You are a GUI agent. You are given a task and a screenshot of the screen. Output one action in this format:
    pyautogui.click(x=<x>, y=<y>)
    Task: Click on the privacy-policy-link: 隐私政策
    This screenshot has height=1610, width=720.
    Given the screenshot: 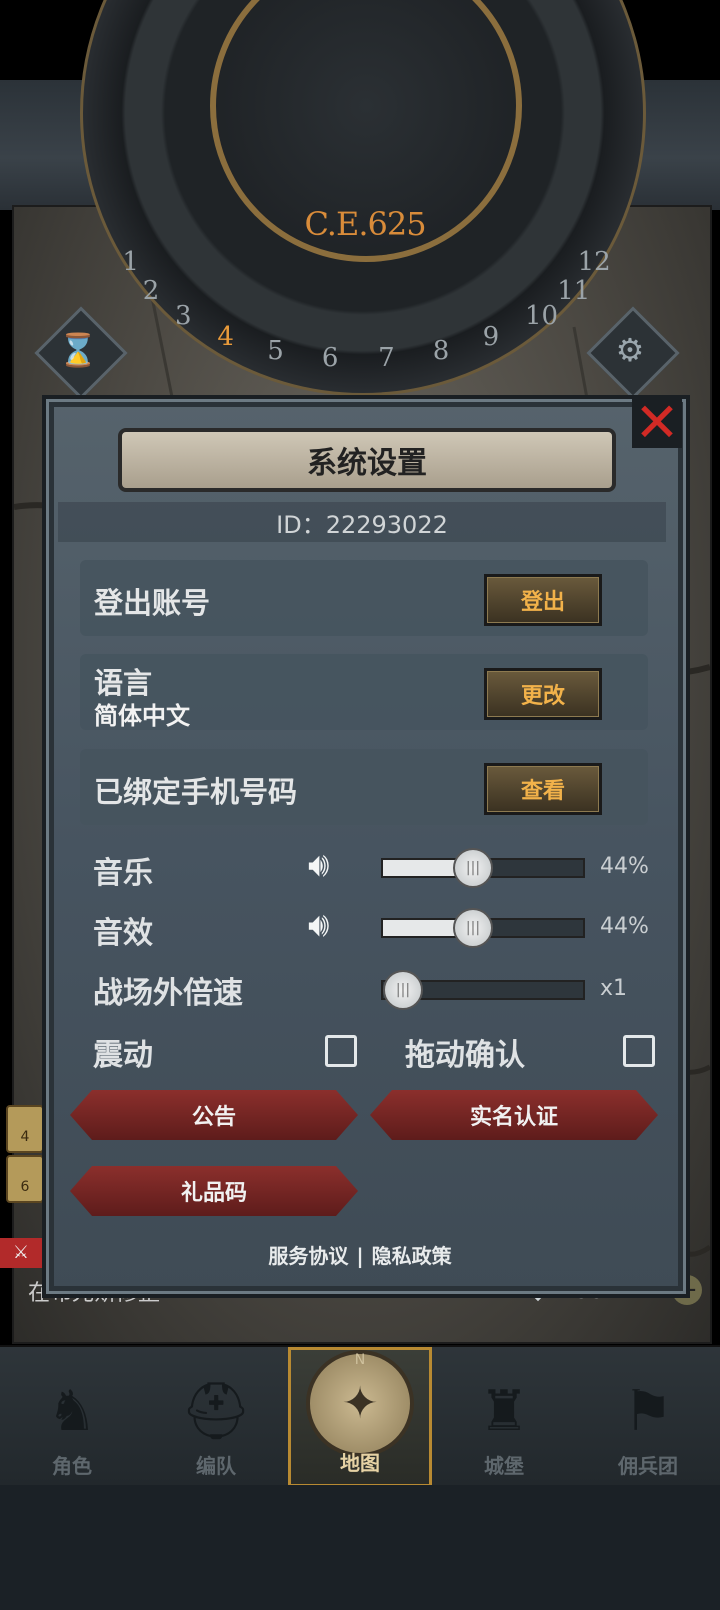 What is the action you would take?
    pyautogui.click(x=412, y=1256)
    